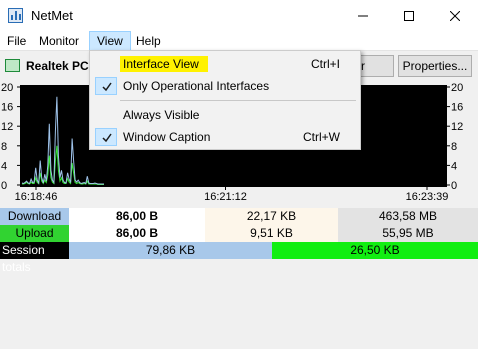 The image size is (478, 349). What do you see at coordinates (196, 86) in the screenshot?
I see `only-operational-label: Only Operational Interfaces` at bounding box center [196, 86].